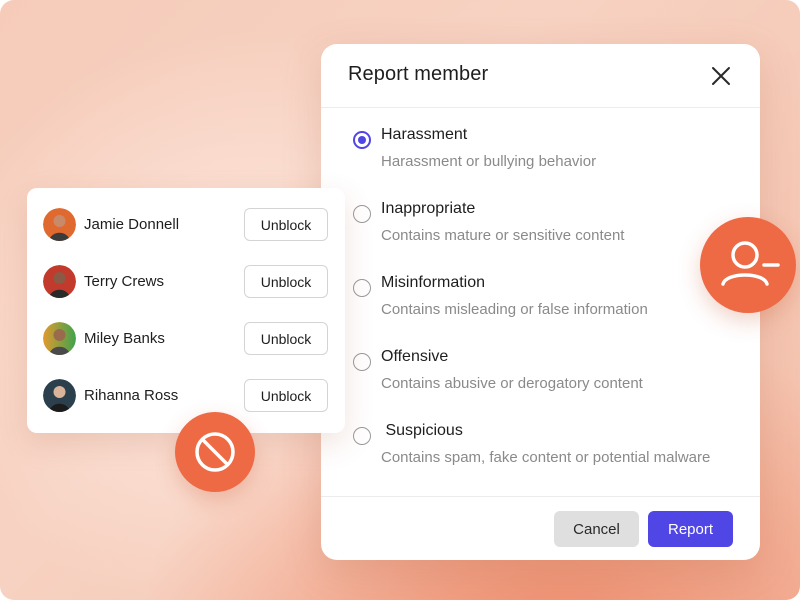 Image resolution: width=800 pixels, height=600 pixels. I want to click on option-title: Harassment, so click(424, 134).